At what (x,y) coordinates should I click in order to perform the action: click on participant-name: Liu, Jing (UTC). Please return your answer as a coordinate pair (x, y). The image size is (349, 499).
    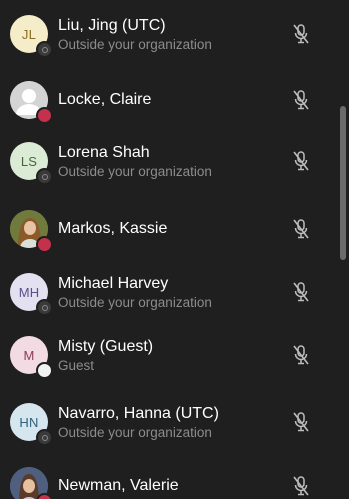
    Looking at the image, I should click on (112, 25).